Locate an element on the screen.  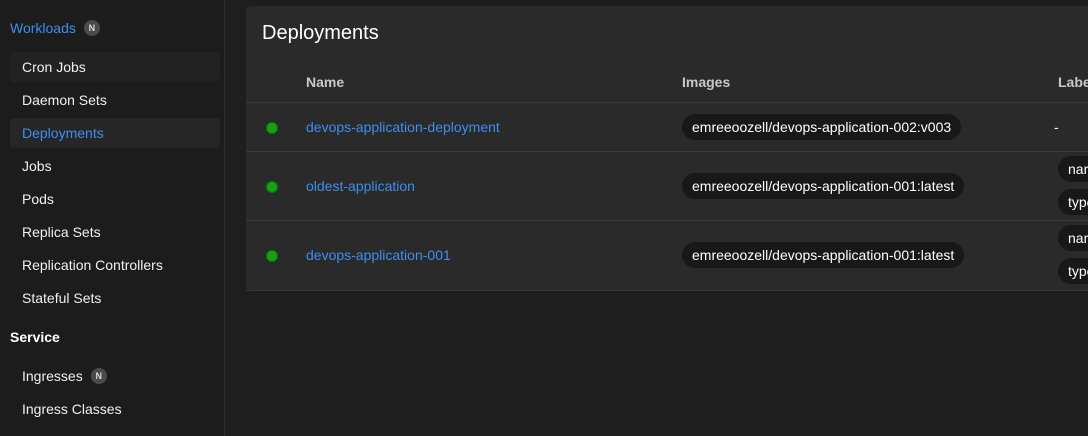
sidebar-item-label: Cron Jobs is located at coordinates (54, 67).